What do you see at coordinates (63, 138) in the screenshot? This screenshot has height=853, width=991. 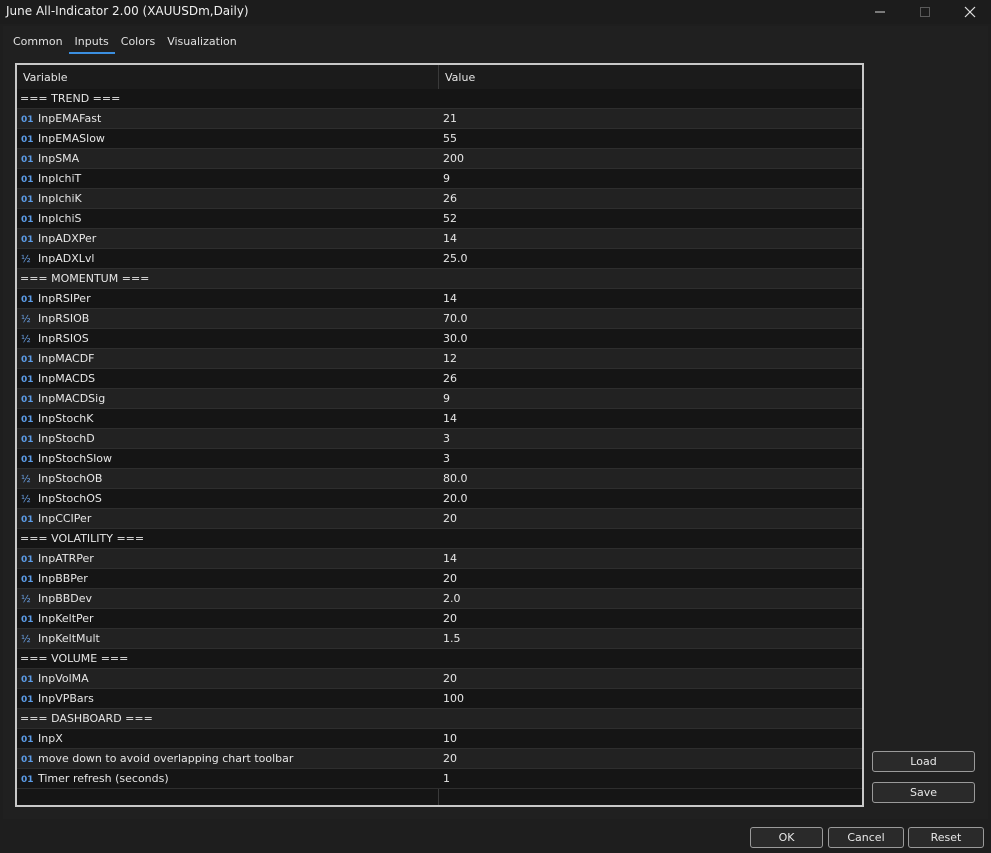 I see `variable-cell: 01 InpEMASlow` at bounding box center [63, 138].